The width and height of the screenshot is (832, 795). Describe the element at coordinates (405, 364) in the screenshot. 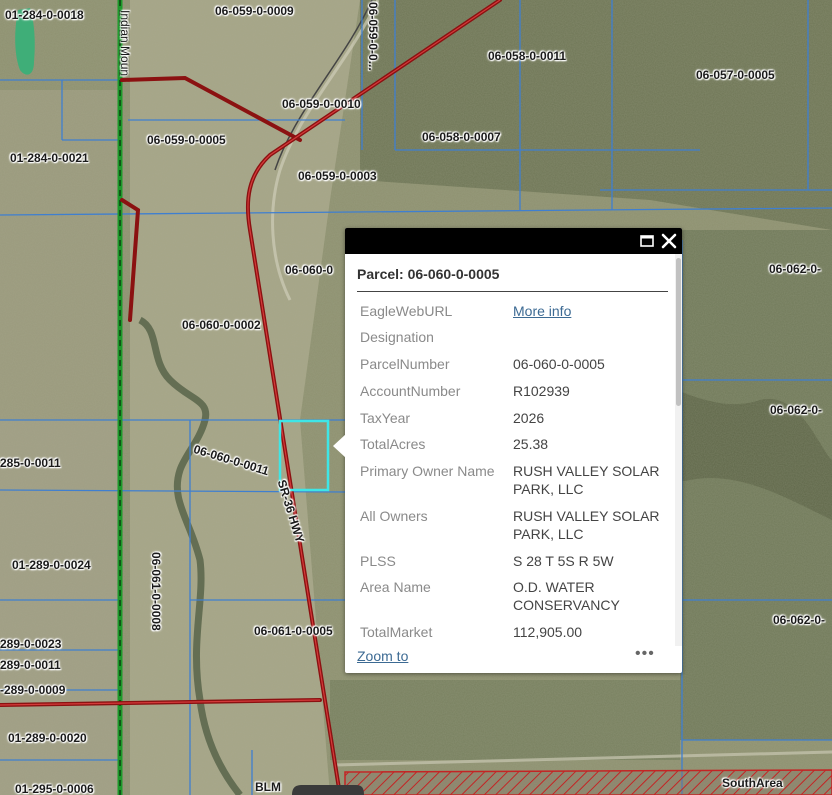

I see `attribute-key: ParcelNumber` at that location.